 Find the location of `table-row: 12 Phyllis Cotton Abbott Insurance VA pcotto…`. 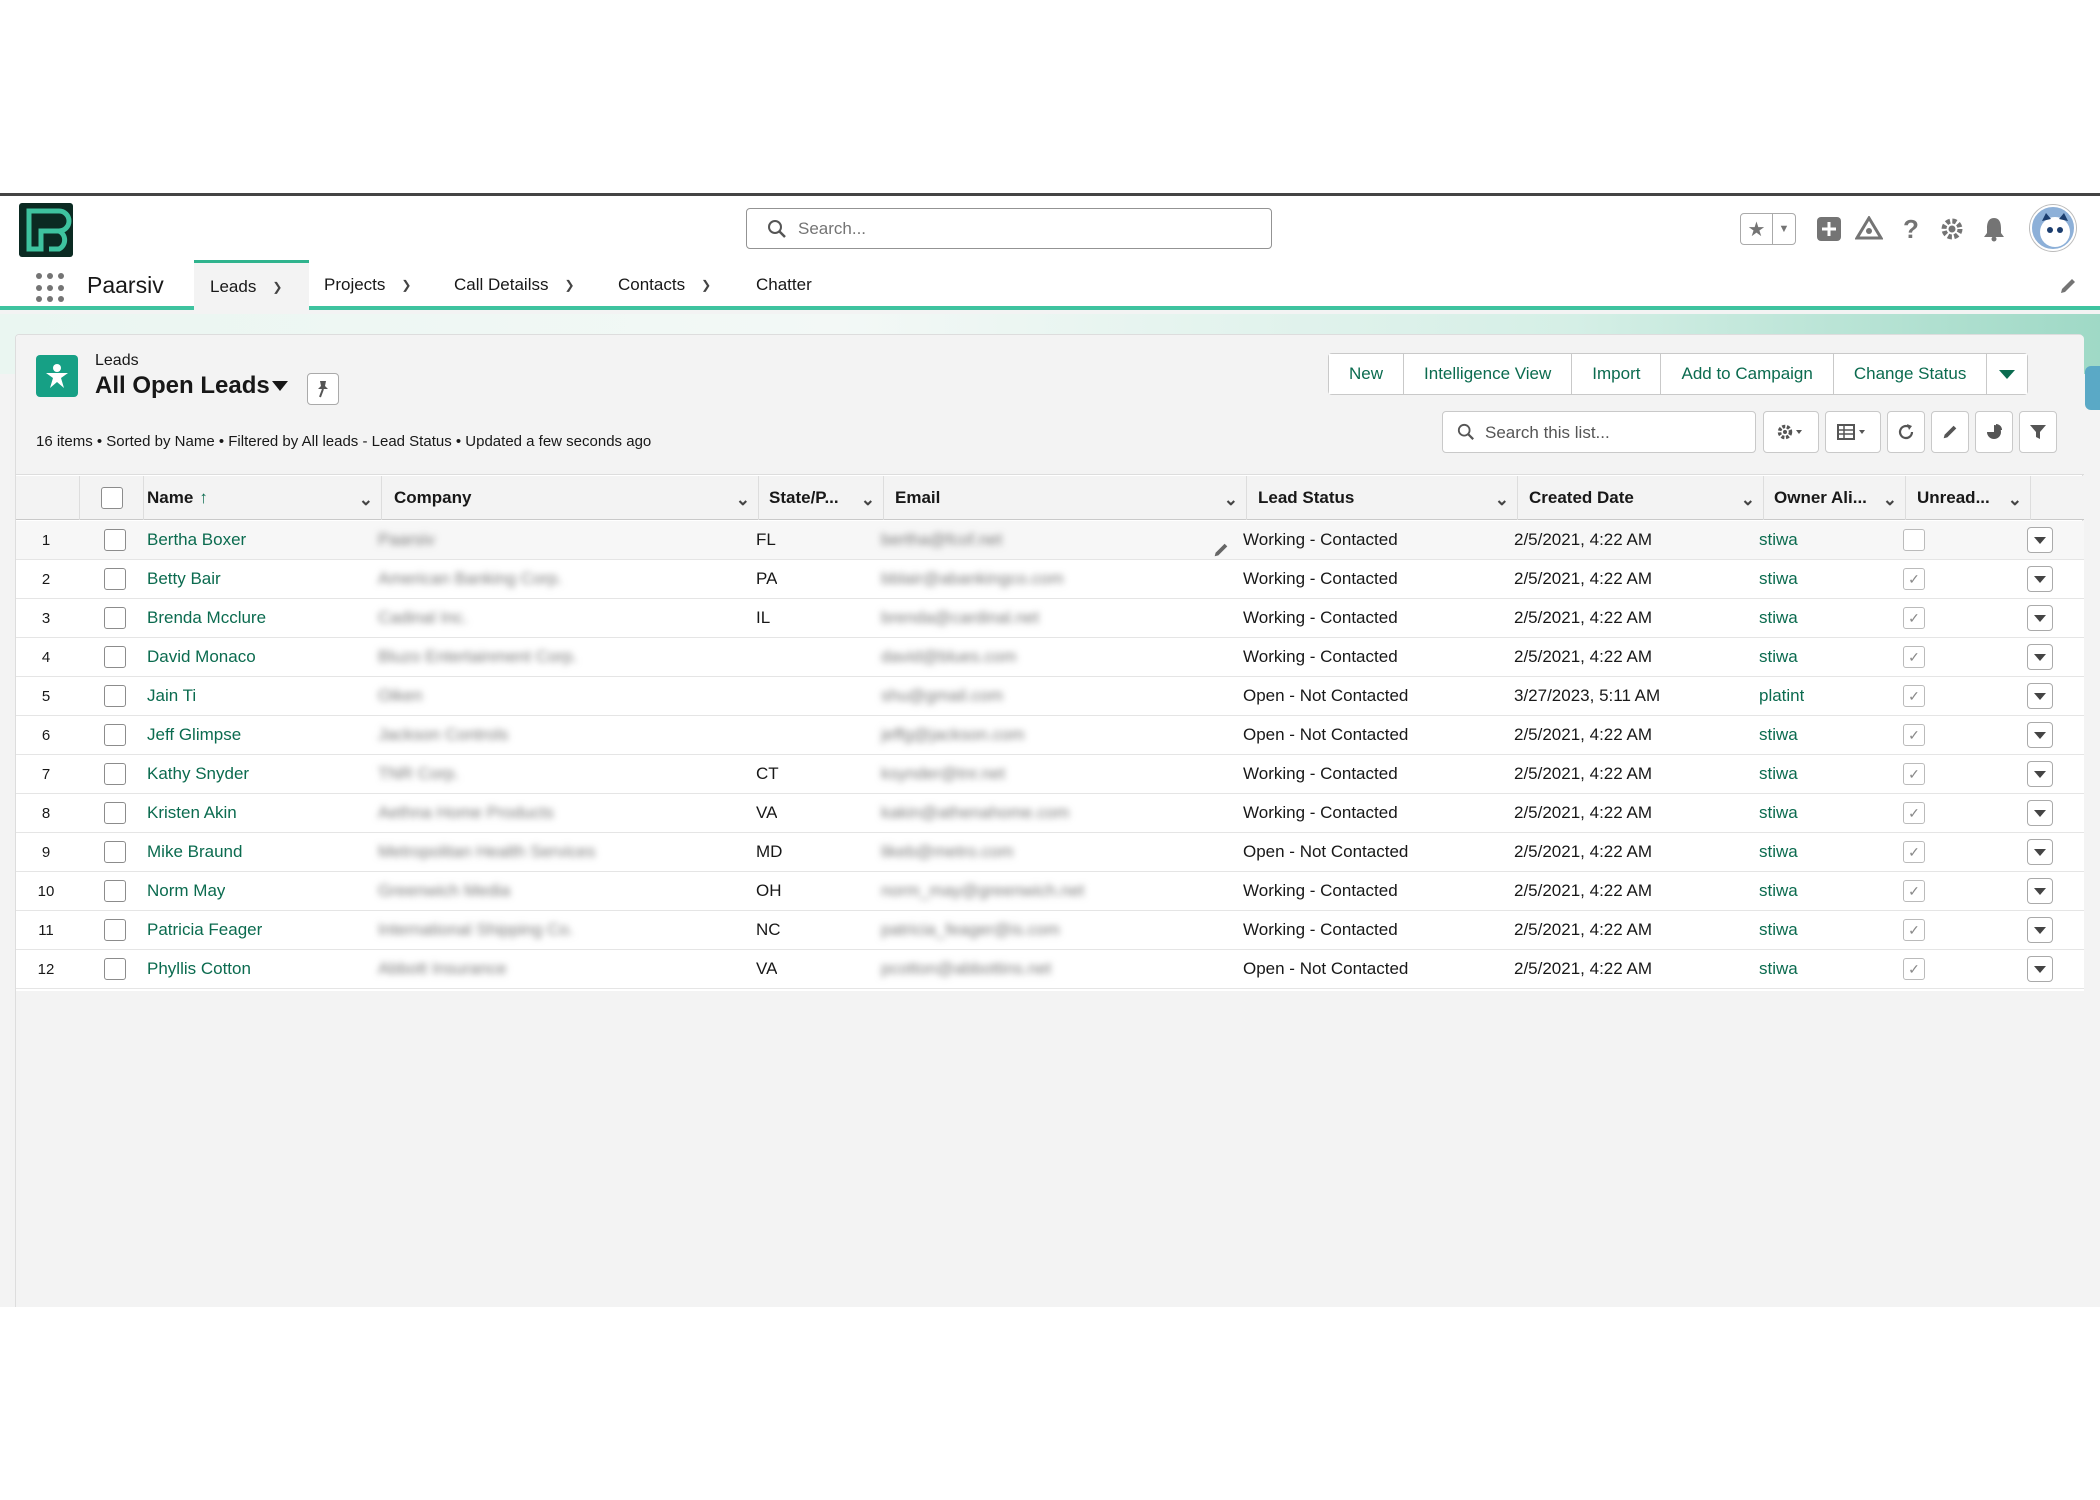

table-row: 12 Phyllis Cotton Abbott Insurance VA pcotto… is located at coordinates (1050, 969).